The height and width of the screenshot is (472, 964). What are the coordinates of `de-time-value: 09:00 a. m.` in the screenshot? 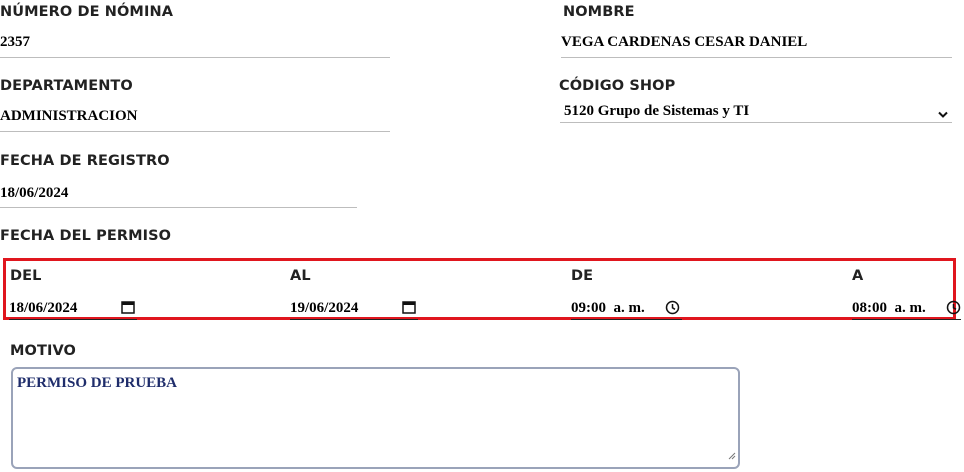 It's located at (608, 307).